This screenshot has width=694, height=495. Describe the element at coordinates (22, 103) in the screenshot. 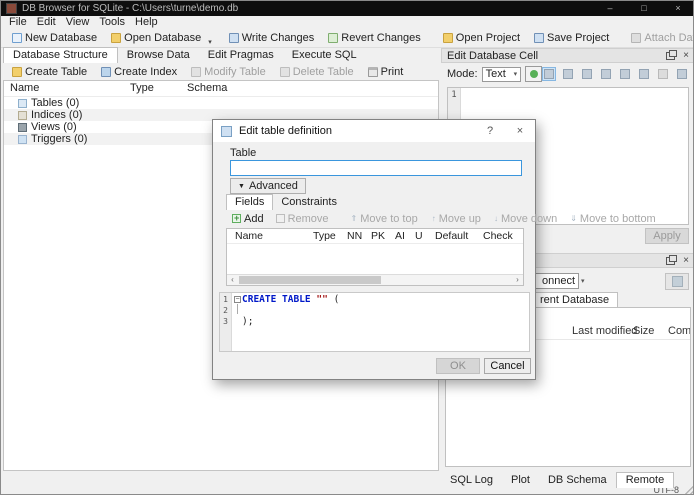

I see `tables-icon` at that location.